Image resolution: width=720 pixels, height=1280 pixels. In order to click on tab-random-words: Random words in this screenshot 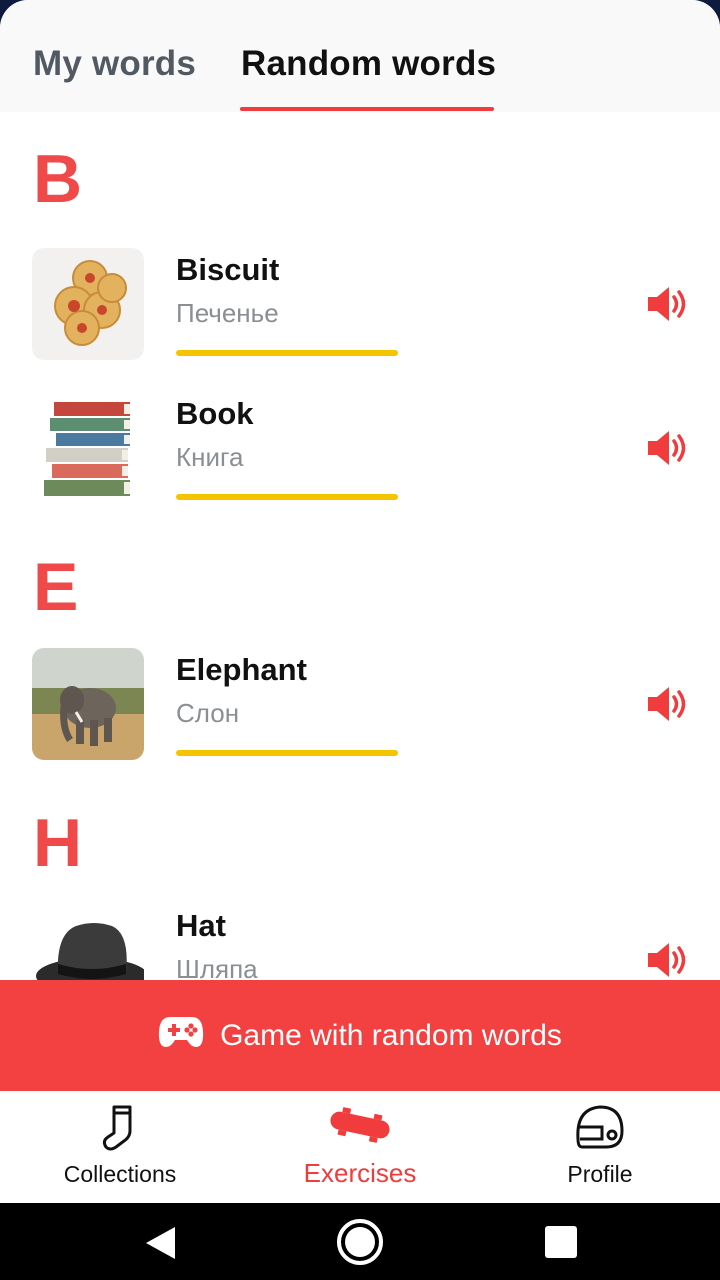, I will do `click(368, 64)`.